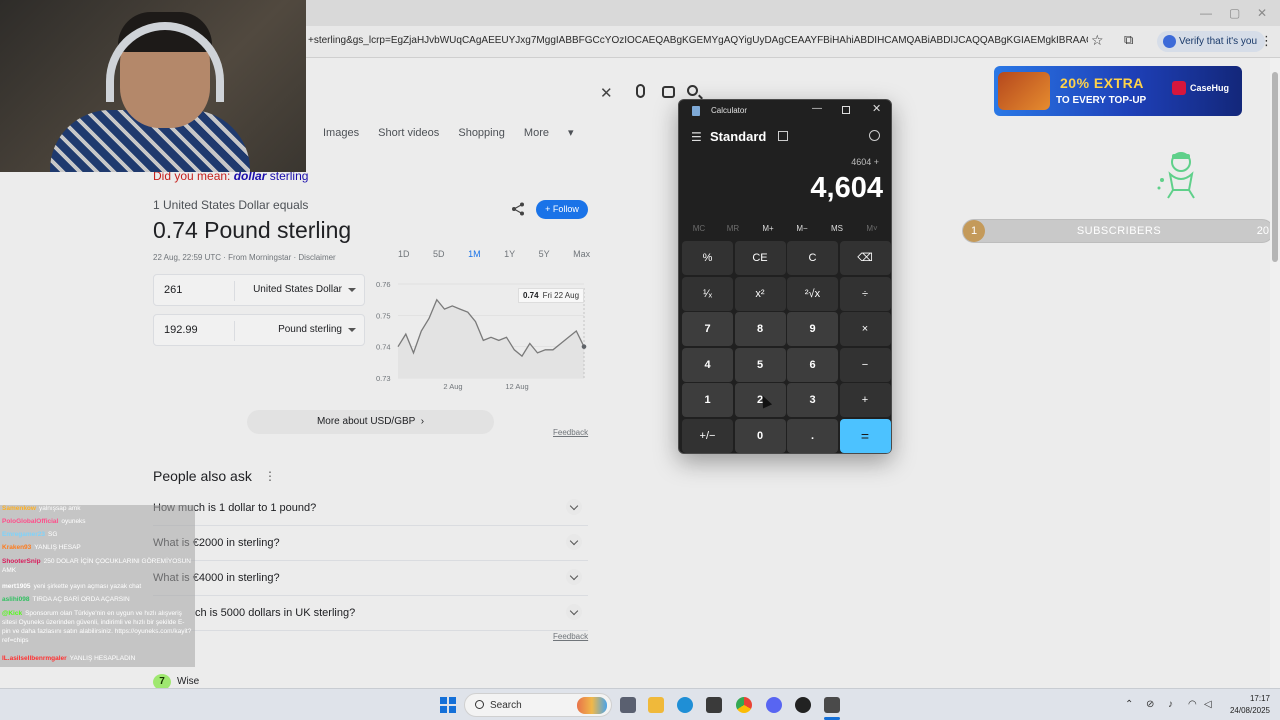 This screenshot has height=720, width=1280. What do you see at coordinates (837, 228) in the screenshot?
I see `memory-store-button: MS` at bounding box center [837, 228].